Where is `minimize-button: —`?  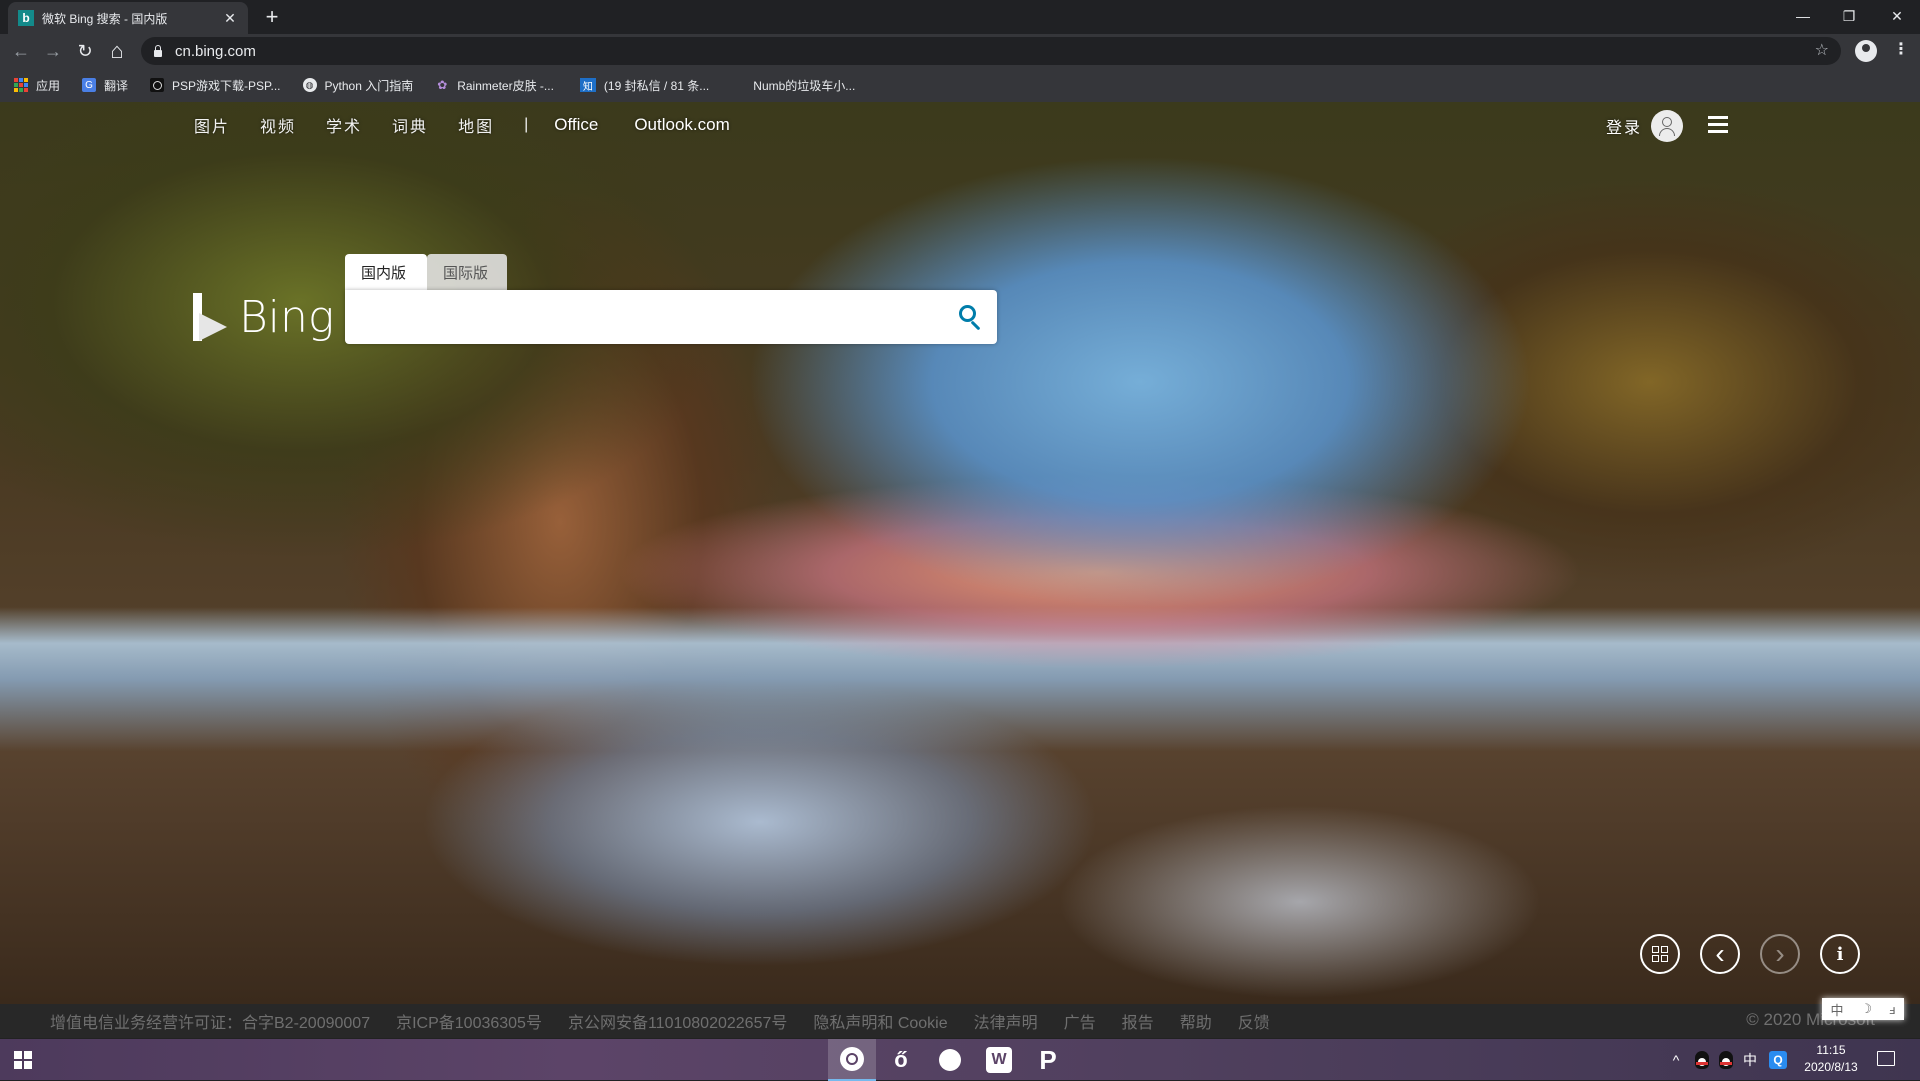 minimize-button: — is located at coordinates (1803, 16).